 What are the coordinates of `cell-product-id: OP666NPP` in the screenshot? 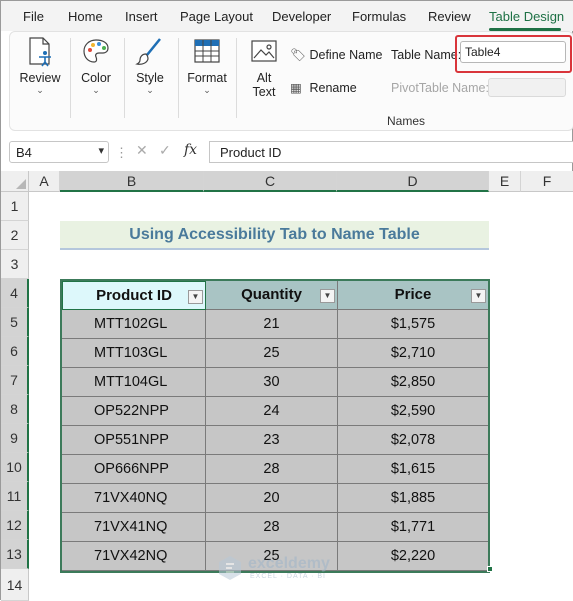 It's located at (134, 469).